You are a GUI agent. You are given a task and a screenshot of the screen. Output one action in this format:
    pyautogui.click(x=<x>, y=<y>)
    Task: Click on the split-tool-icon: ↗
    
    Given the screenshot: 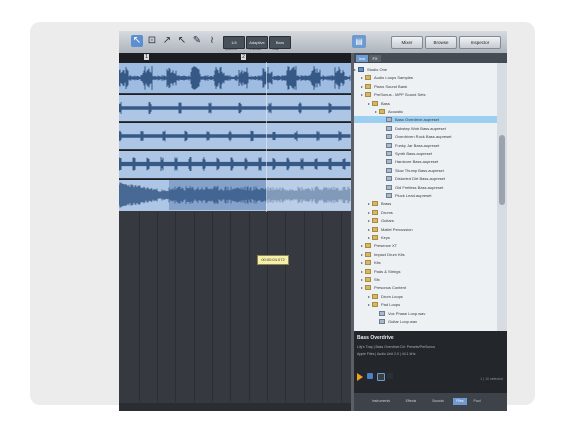 What is the action you would take?
    pyautogui.click(x=167, y=41)
    